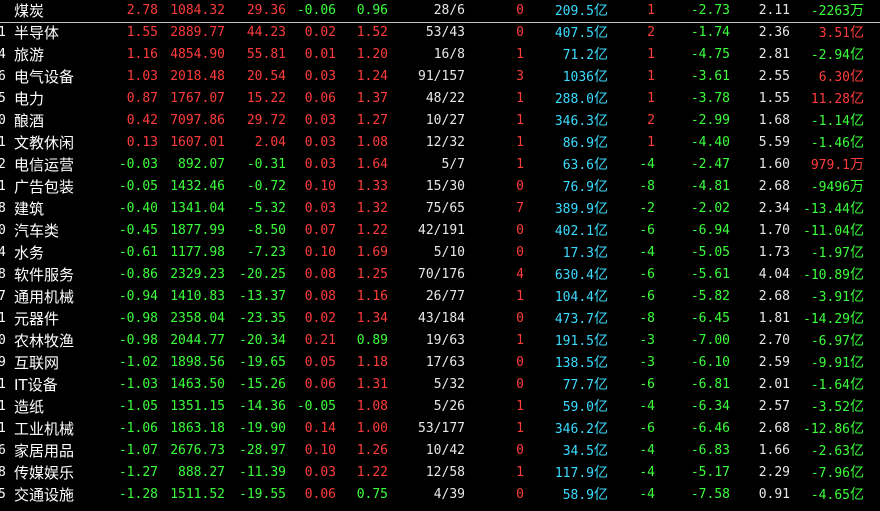  Describe the element at coordinates (64, 319) in the screenshot. I see `sector-name: 元器件` at that location.